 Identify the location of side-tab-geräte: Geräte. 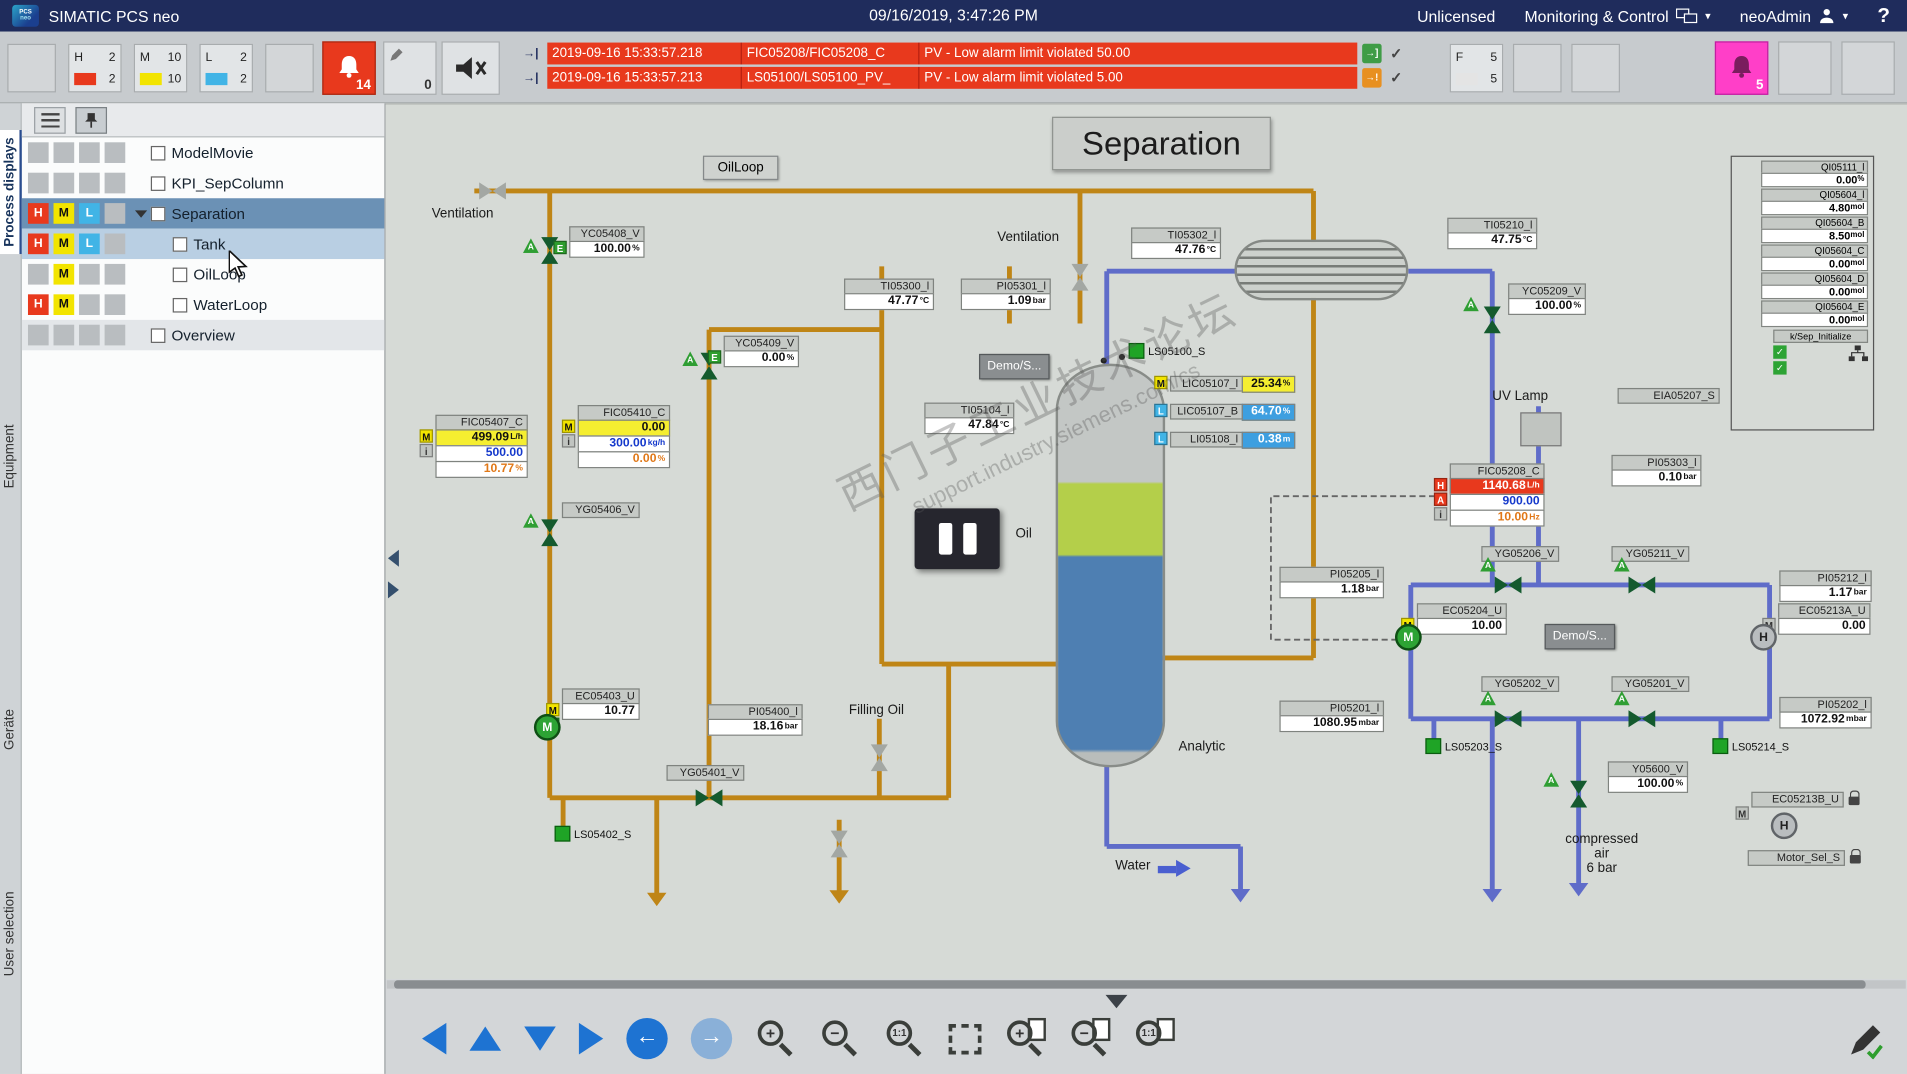
(11, 730).